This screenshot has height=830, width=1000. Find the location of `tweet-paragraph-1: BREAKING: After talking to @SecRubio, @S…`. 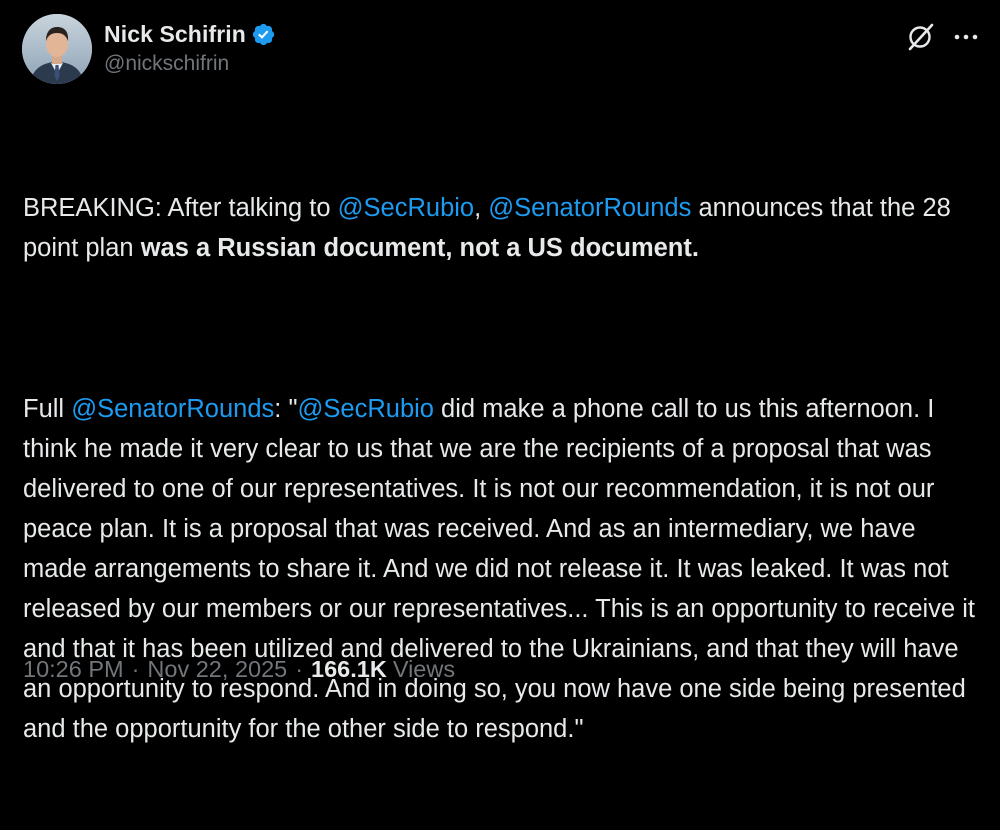

tweet-paragraph-1: BREAKING: After talking to @SecRubio, @S… is located at coordinates (503, 228).